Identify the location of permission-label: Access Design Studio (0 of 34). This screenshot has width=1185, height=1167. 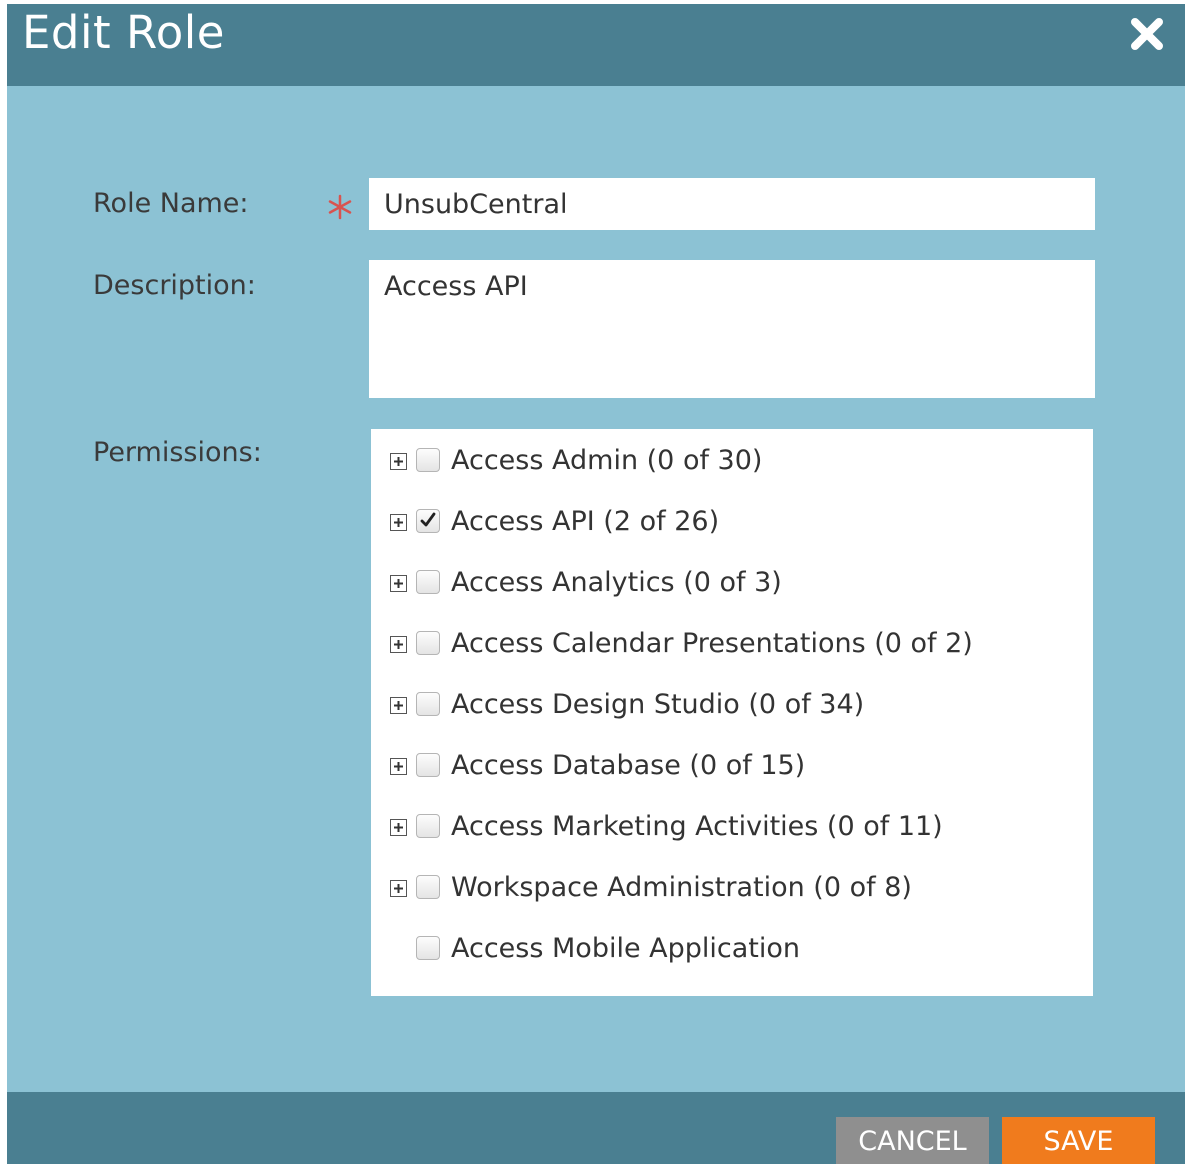
(658, 704).